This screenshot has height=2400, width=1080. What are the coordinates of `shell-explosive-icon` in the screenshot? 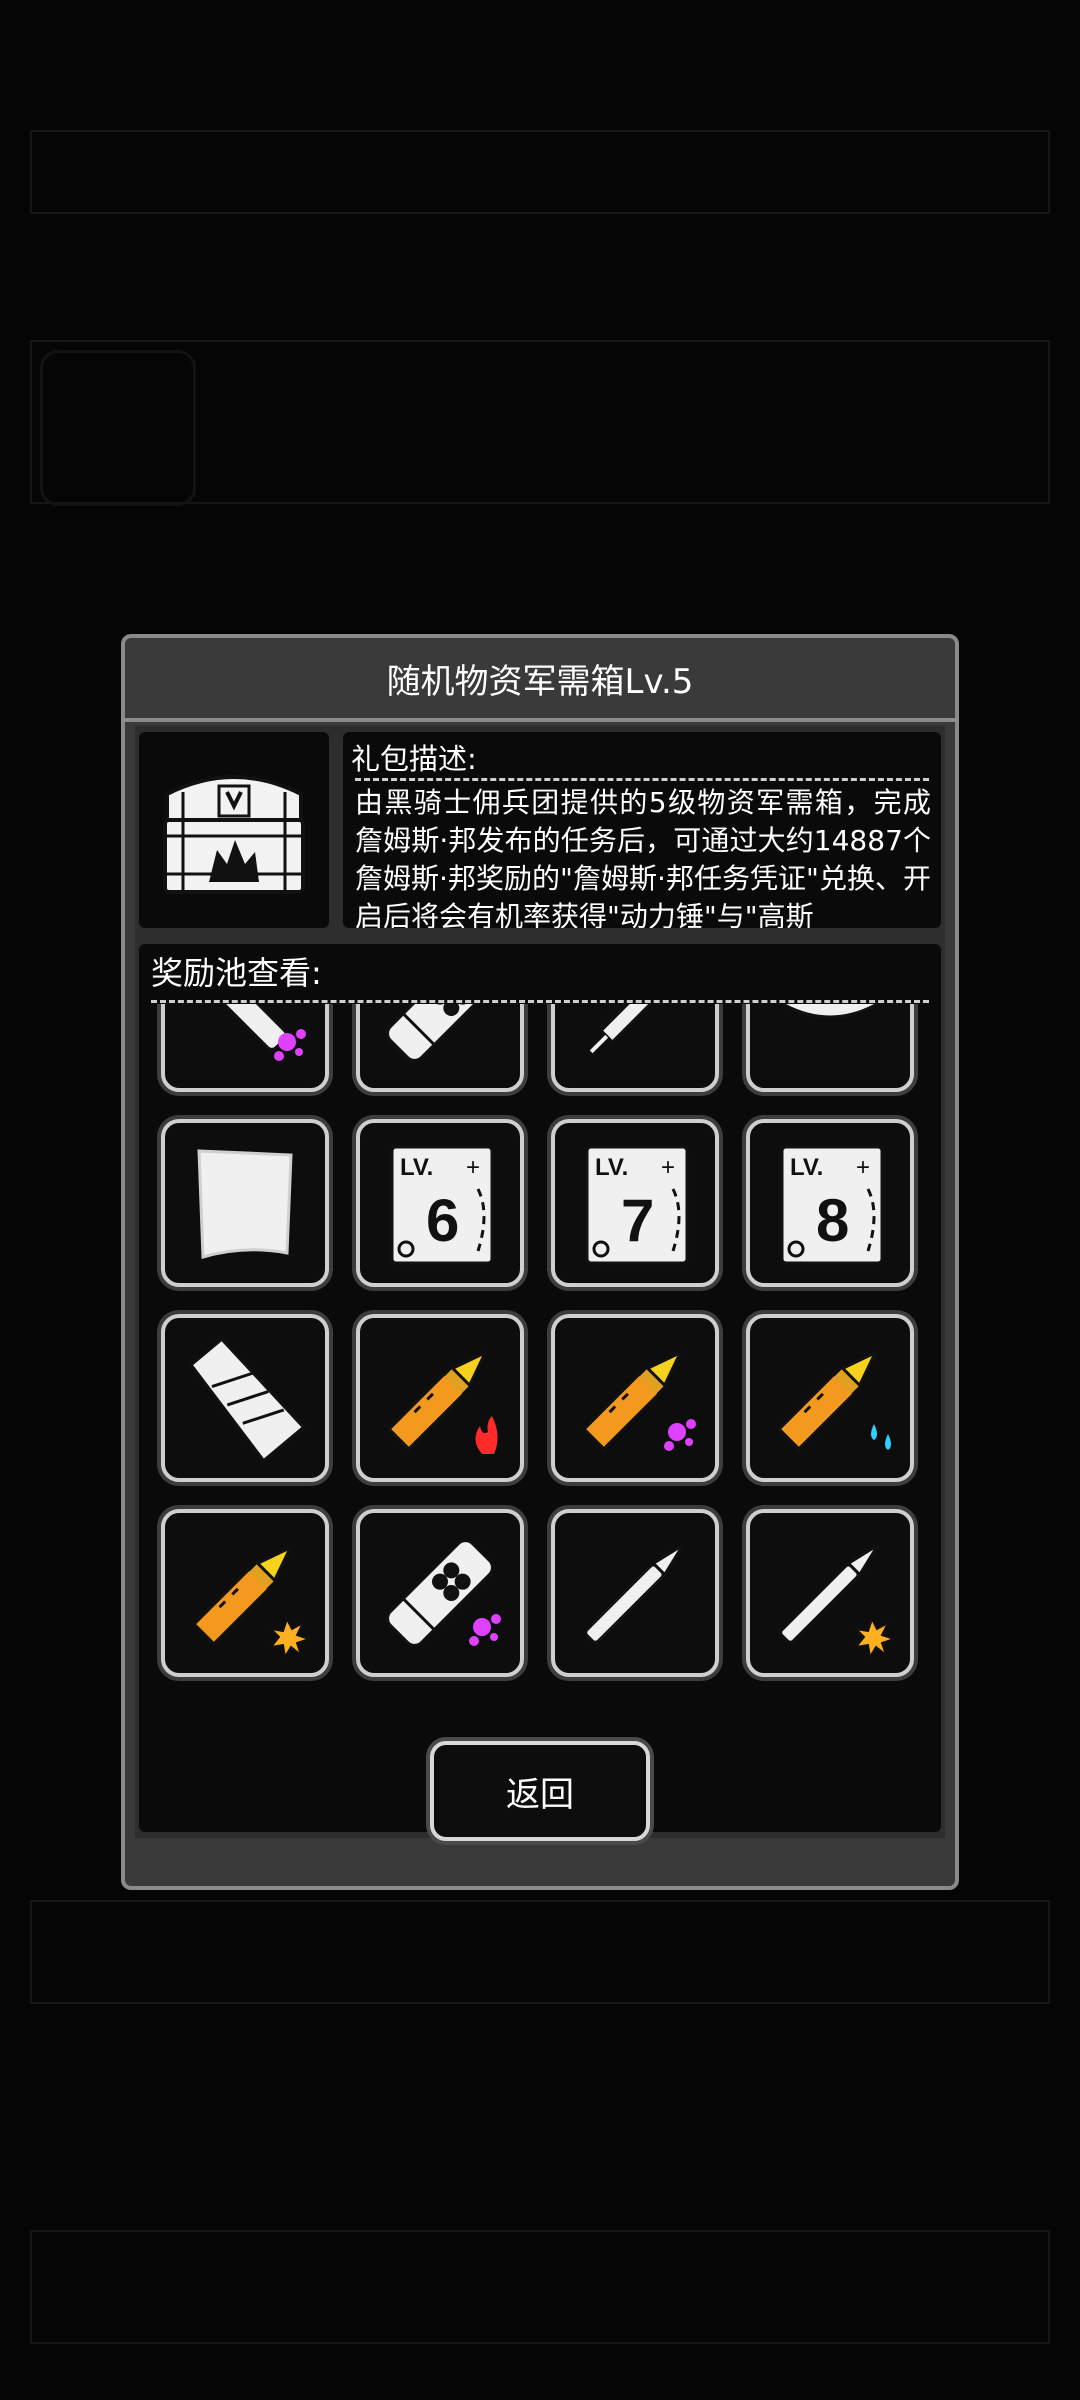 It's located at (252, 1602).